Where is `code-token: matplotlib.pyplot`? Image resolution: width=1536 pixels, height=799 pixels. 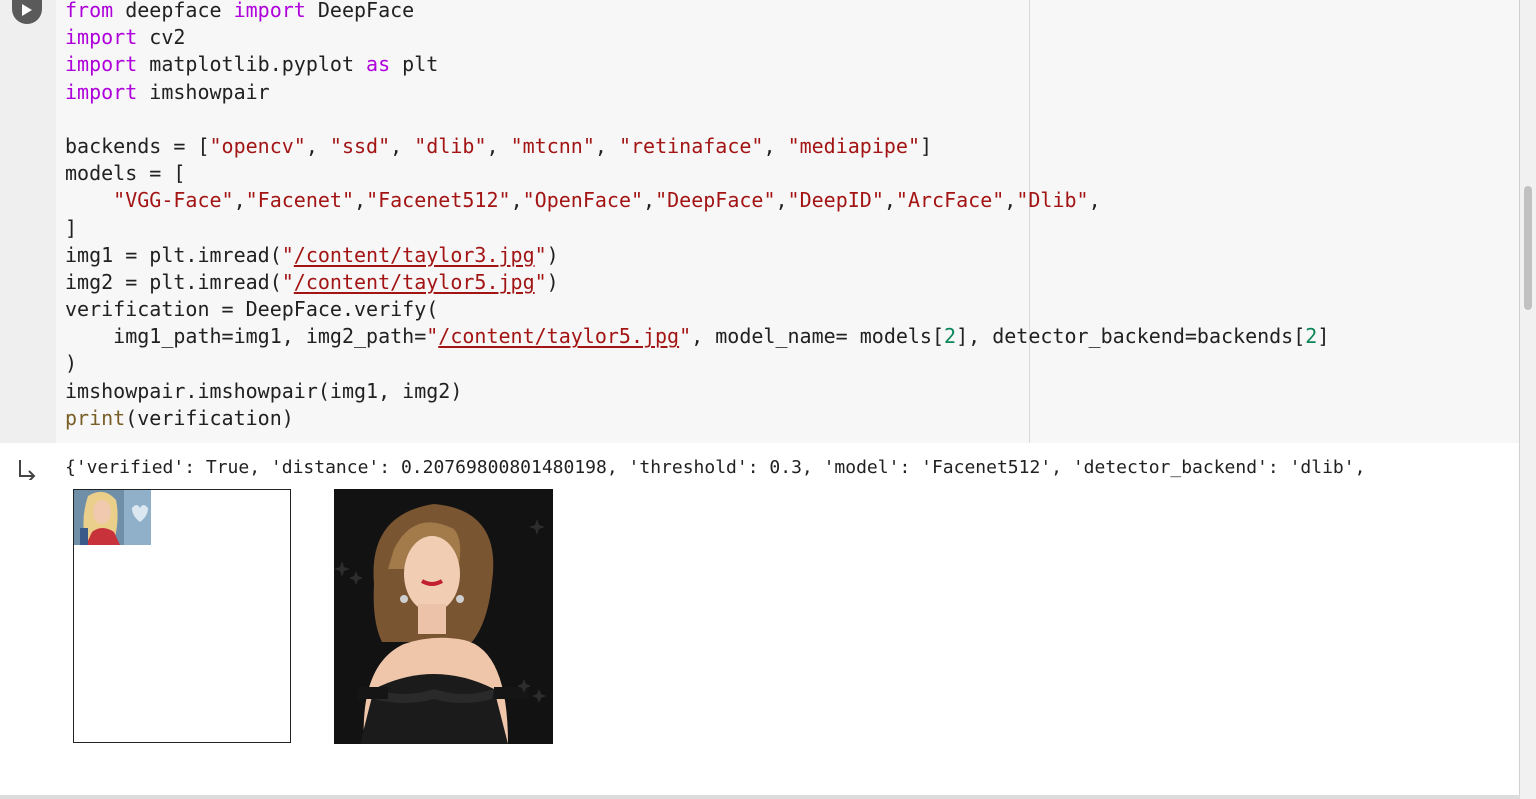 code-token: matplotlib.pyplot is located at coordinates (252, 64).